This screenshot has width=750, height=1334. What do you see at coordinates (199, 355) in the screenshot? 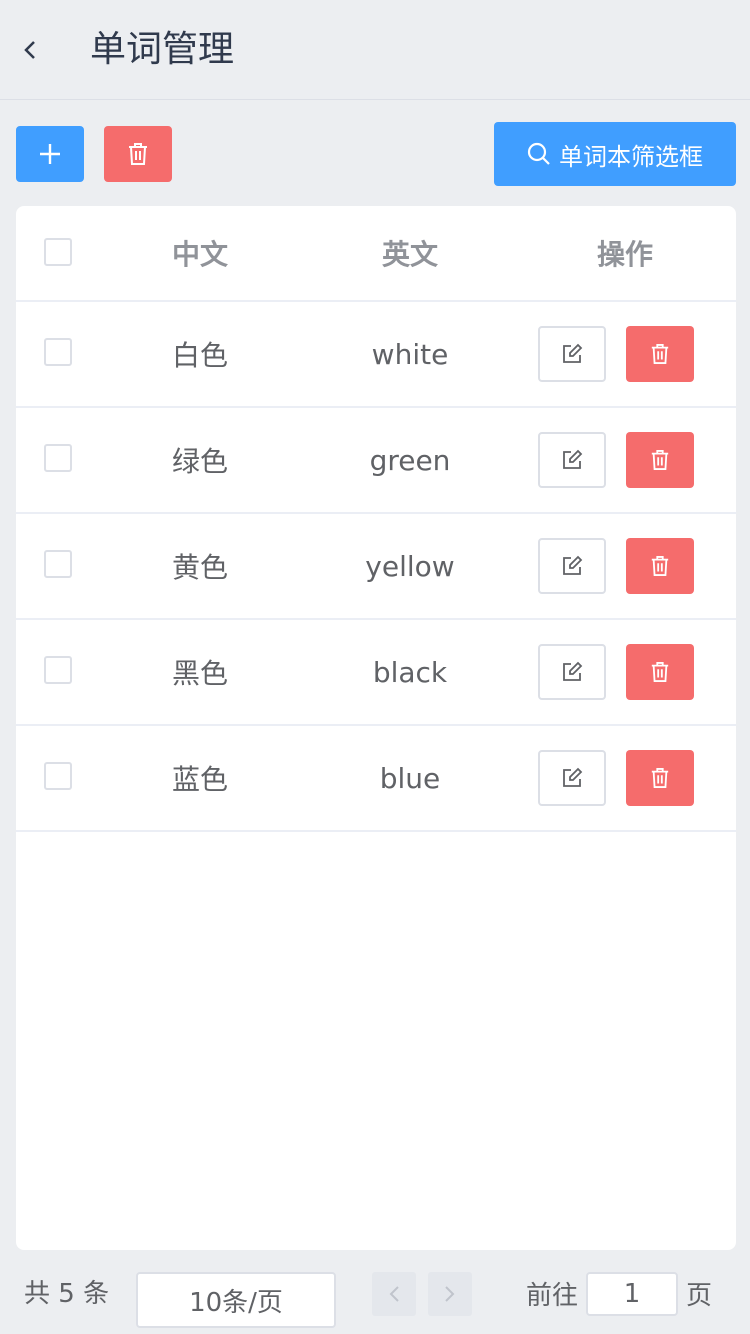
I see `cell-chinese: 白色` at bounding box center [199, 355].